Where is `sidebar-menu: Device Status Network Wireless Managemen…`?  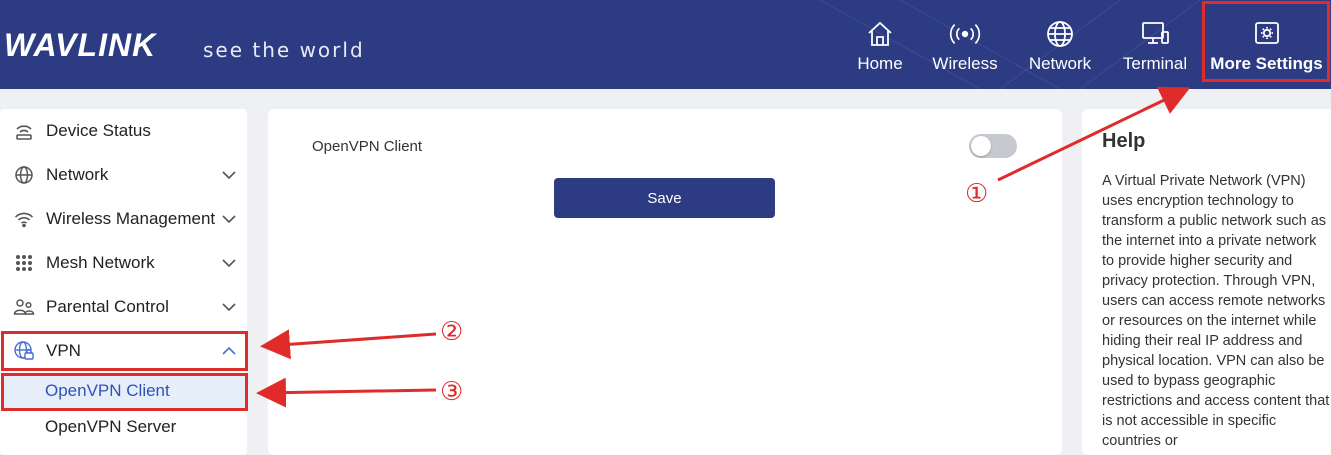
sidebar-menu: Device Status Network Wireless Managemen… is located at coordinates (123, 282).